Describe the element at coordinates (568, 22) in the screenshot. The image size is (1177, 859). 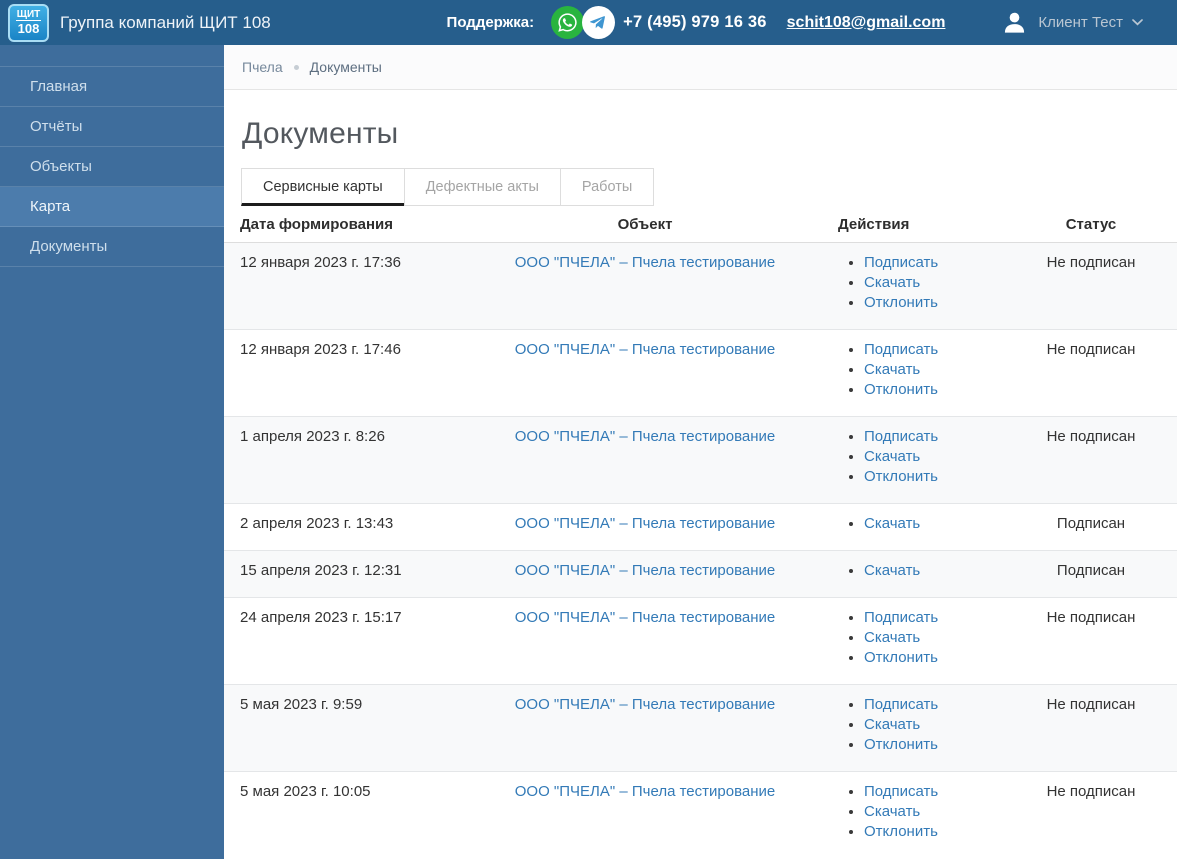
I see `whatsapp-icon` at that location.